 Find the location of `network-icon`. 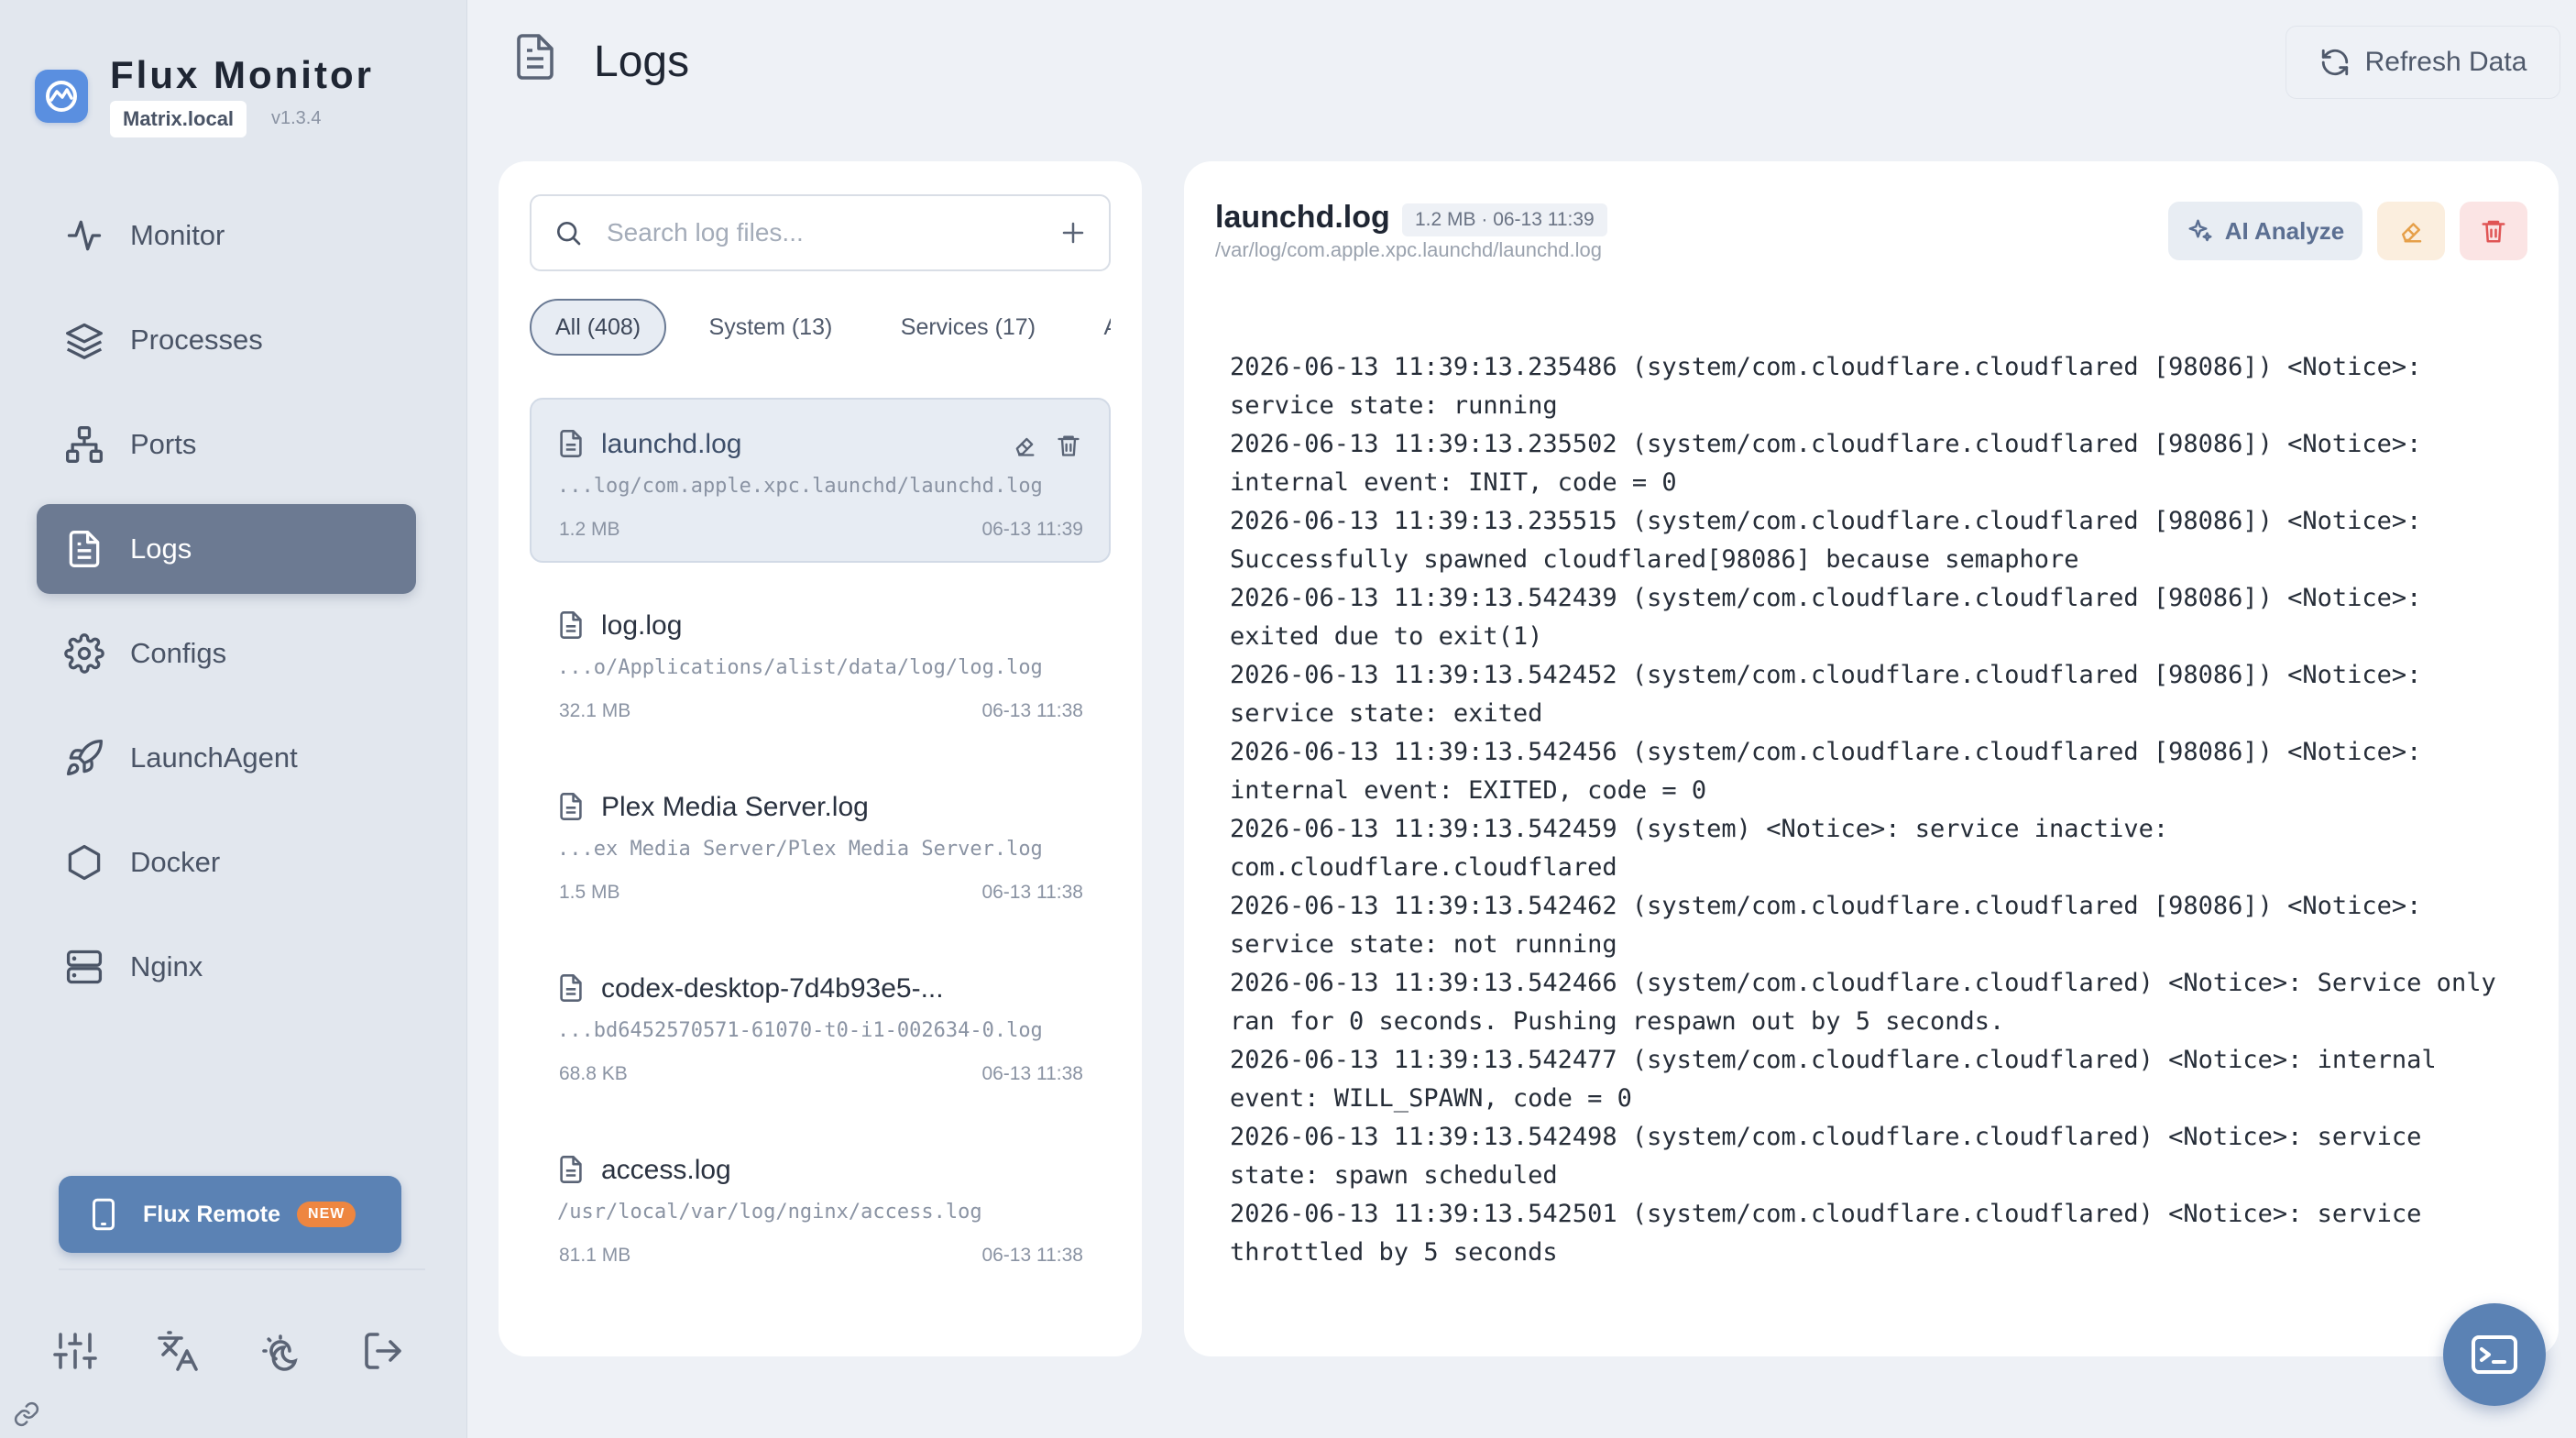

network-icon is located at coordinates (84, 444).